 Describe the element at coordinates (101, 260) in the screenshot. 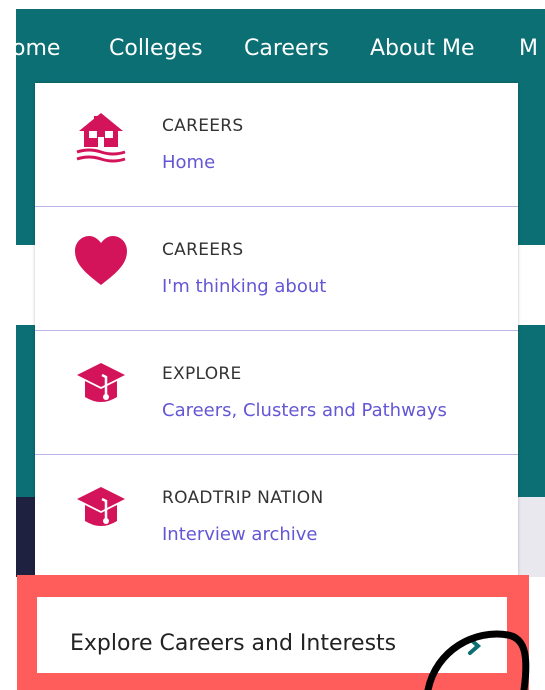

I see `heart-icon` at that location.